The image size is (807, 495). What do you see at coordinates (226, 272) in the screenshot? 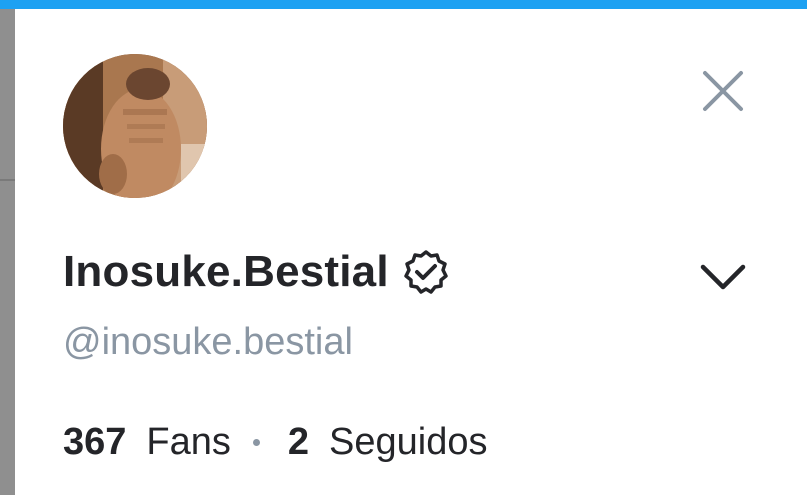
I see `display-name: Inosuke.Bestial` at bounding box center [226, 272].